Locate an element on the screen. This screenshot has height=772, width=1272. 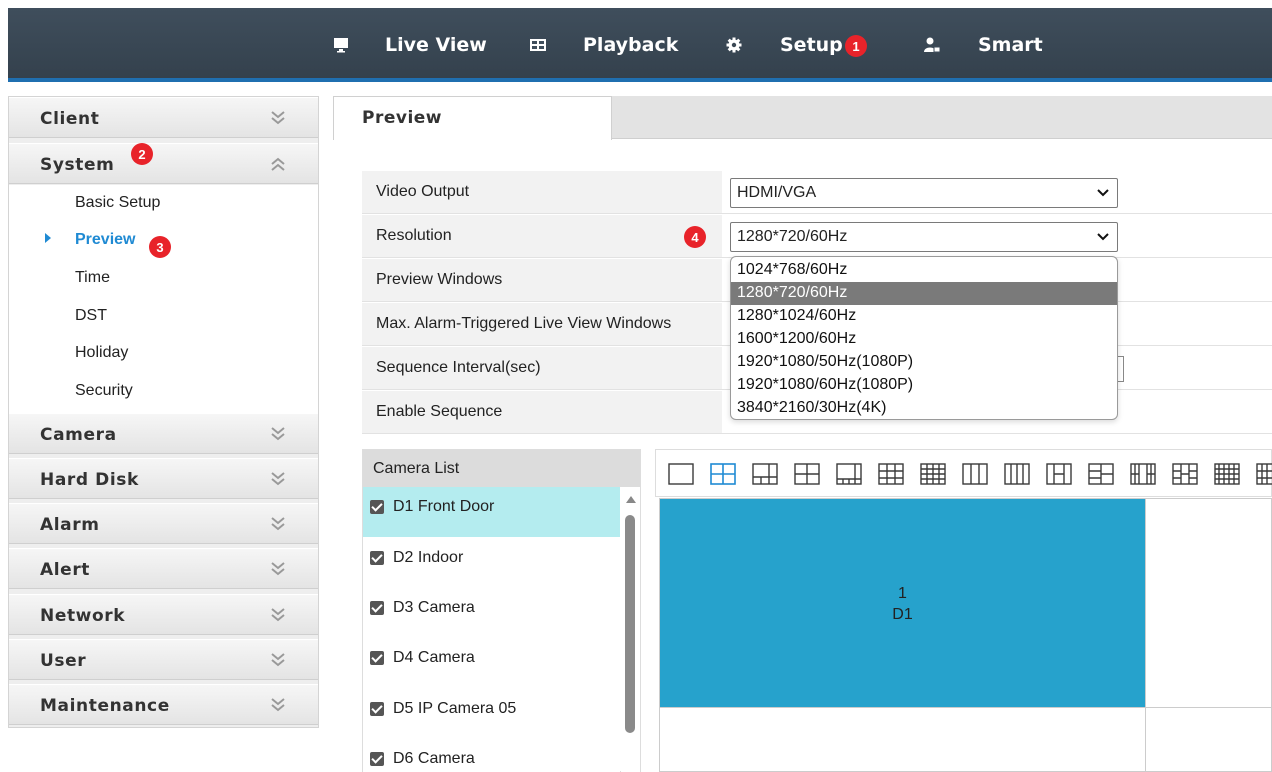
sidebar-section-label: Alarm is located at coordinates (70, 525).